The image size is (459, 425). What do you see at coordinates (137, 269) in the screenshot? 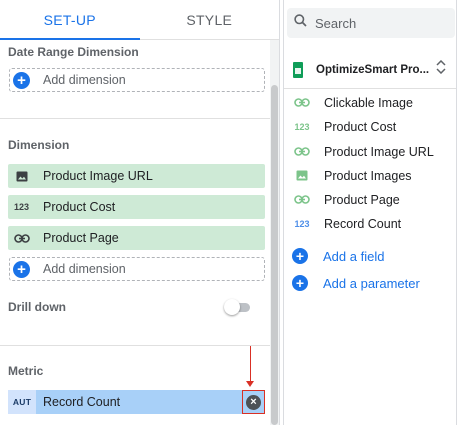
I see `add-dimension-button: + Add dimension` at bounding box center [137, 269].